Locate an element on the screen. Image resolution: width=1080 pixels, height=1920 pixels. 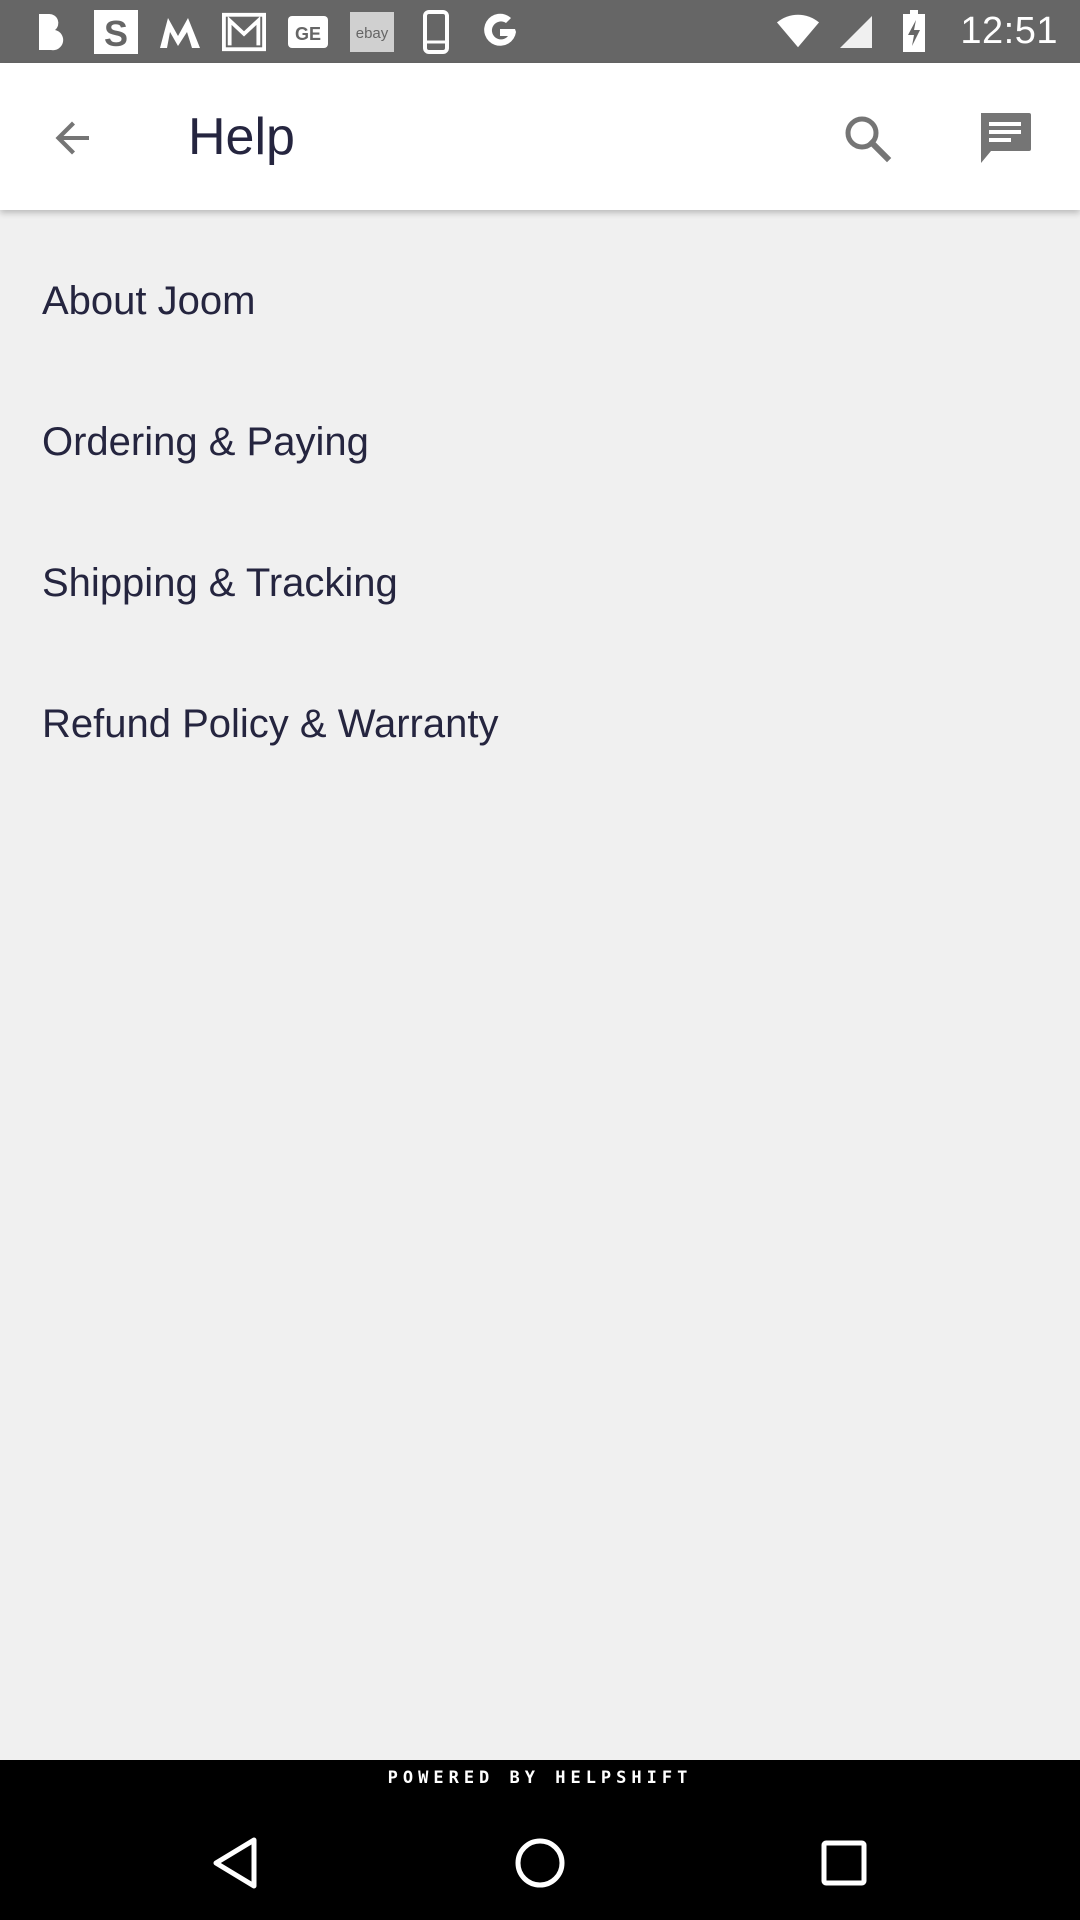
m-icon is located at coordinates (180, 32).